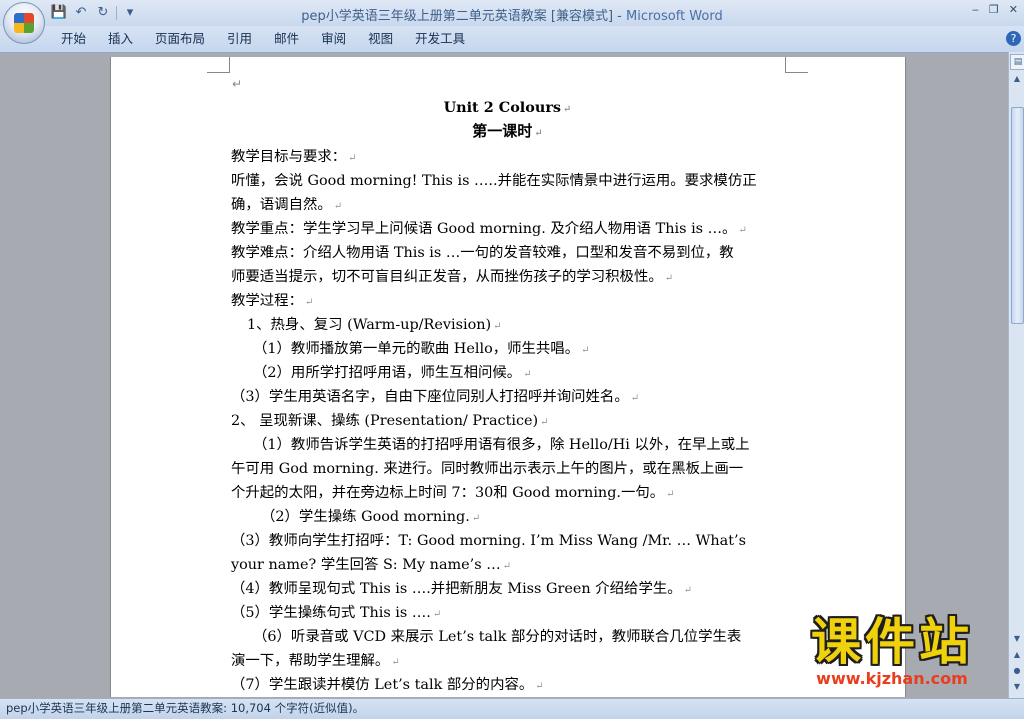  Describe the element at coordinates (272, 301) in the screenshot. I see `text-line: 教学过程： ↵` at that location.